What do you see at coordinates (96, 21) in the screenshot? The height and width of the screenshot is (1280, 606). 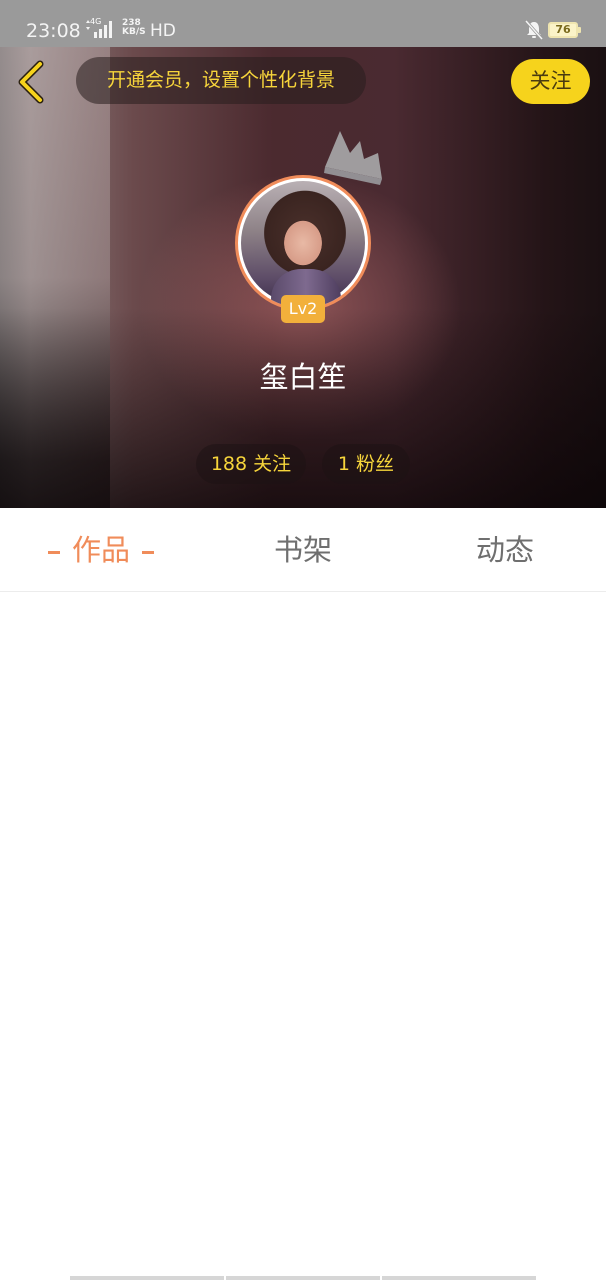 I see `network-type: 4G` at bounding box center [96, 21].